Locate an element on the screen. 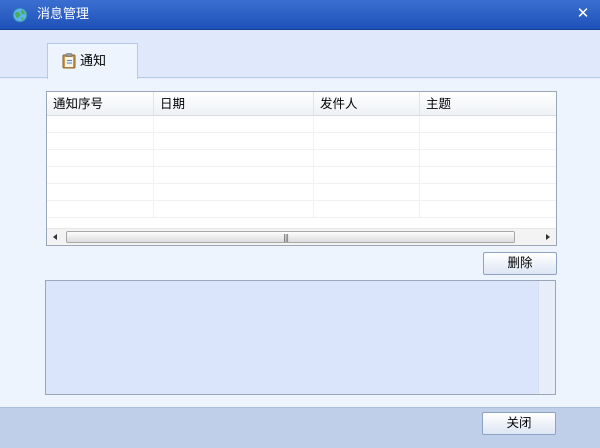 This screenshot has height=448, width=600. arrow-right-icon is located at coordinates (548, 237).